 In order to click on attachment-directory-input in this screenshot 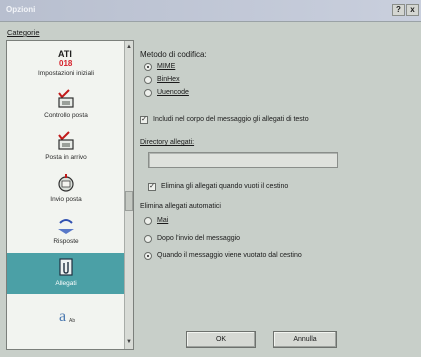, I will do `click(243, 160)`.